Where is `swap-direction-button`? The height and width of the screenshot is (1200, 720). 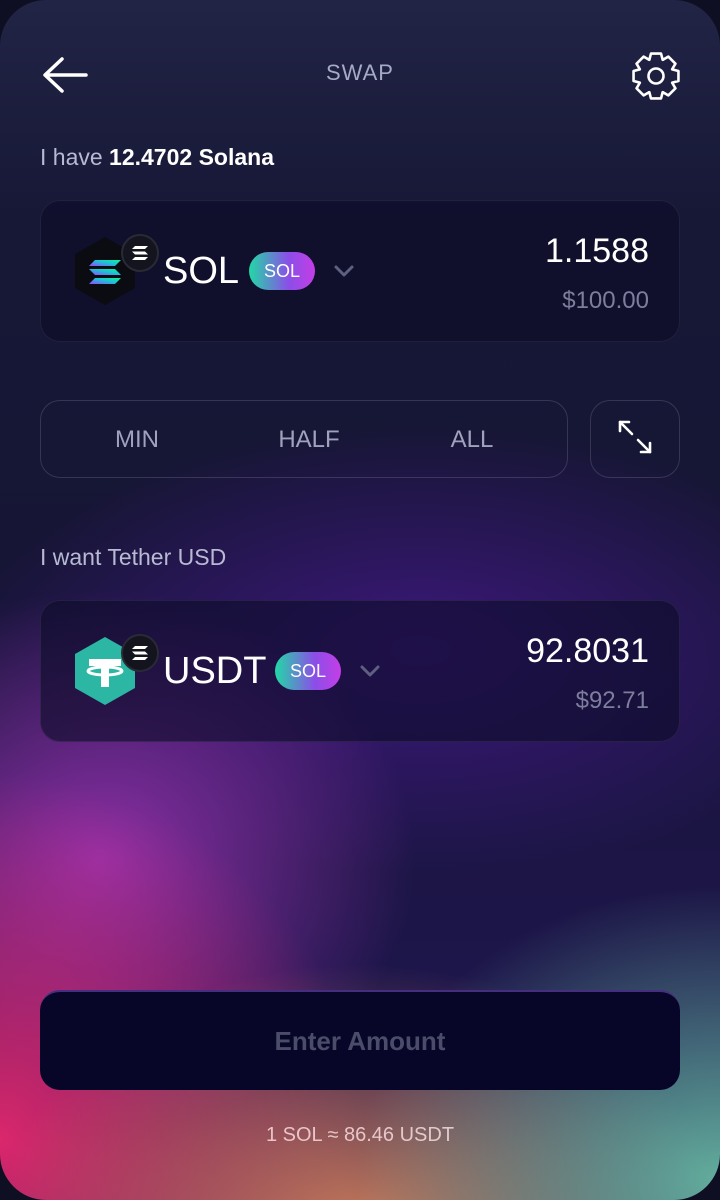
swap-direction-button is located at coordinates (635, 439).